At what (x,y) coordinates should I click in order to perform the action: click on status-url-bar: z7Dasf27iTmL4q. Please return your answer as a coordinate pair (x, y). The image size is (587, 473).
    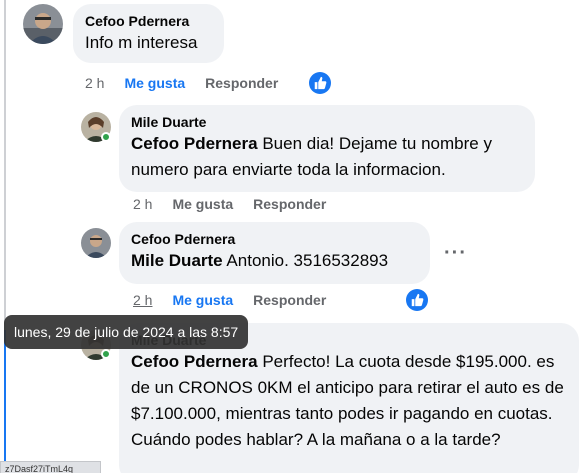
    Looking at the image, I should click on (50, 467).